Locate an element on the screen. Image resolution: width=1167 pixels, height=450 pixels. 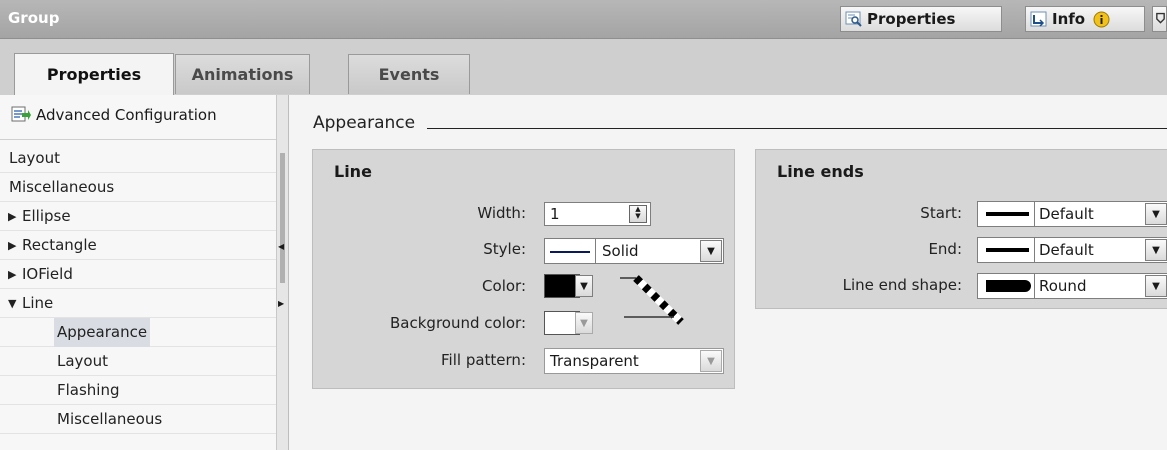
width-value: 1 is located at coordinates (555, 214).